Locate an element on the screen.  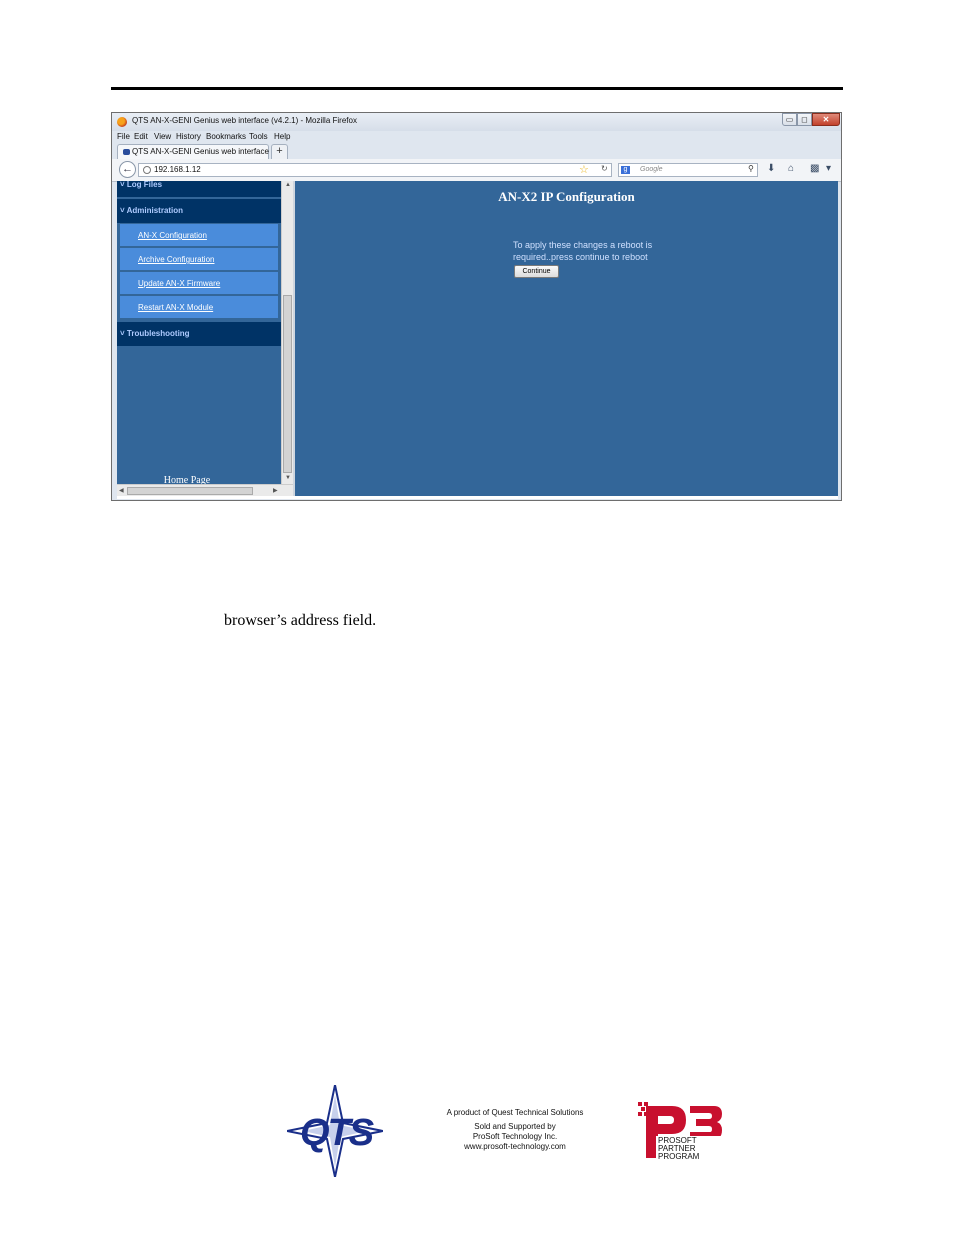
address-bar: 192.168.1.12 ☆ ↻ is located at coordinates (375, 170).